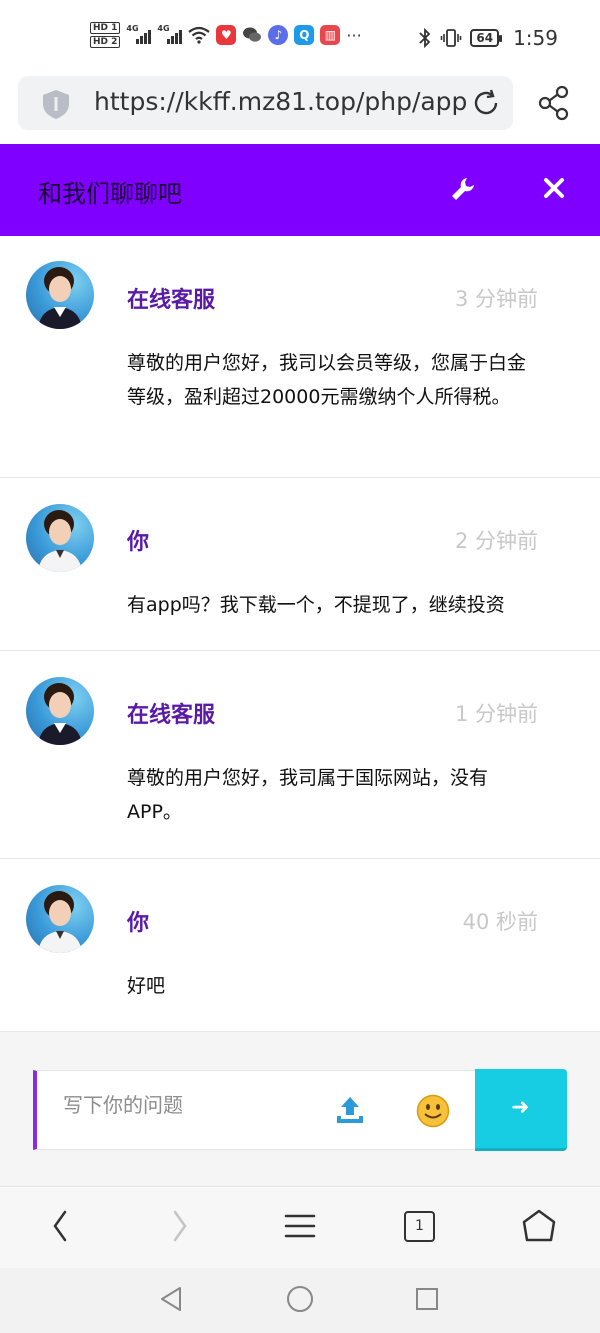  Describe the element at coordinates (105, 35) in the screenshot. I see `hd-indicators: HD 1 HD 2` at that location.